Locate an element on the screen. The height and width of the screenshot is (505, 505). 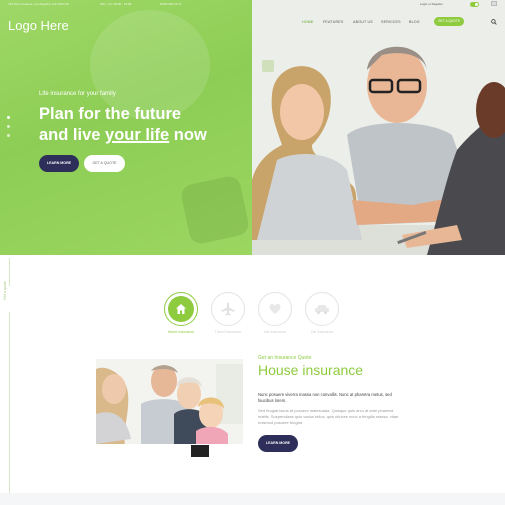
footer-band is located at coordinates (252, 499).